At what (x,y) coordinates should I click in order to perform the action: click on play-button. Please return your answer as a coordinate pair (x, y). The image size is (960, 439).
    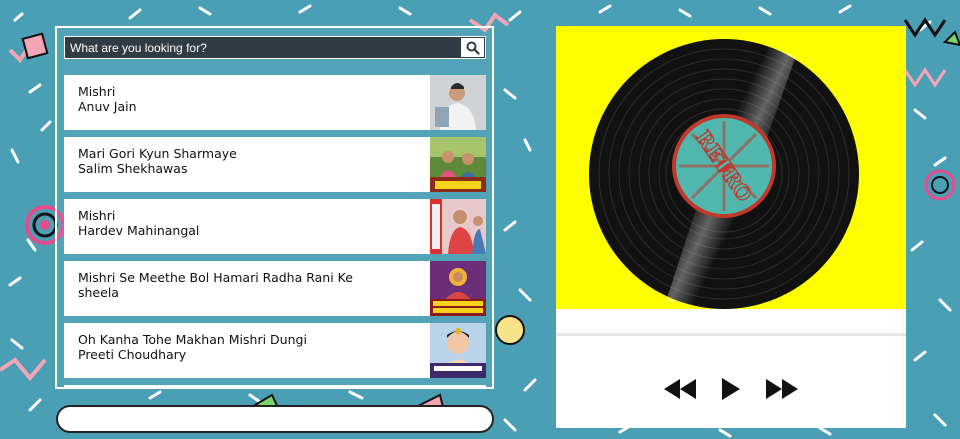
    Looking at the image, I should click on (731, 389).